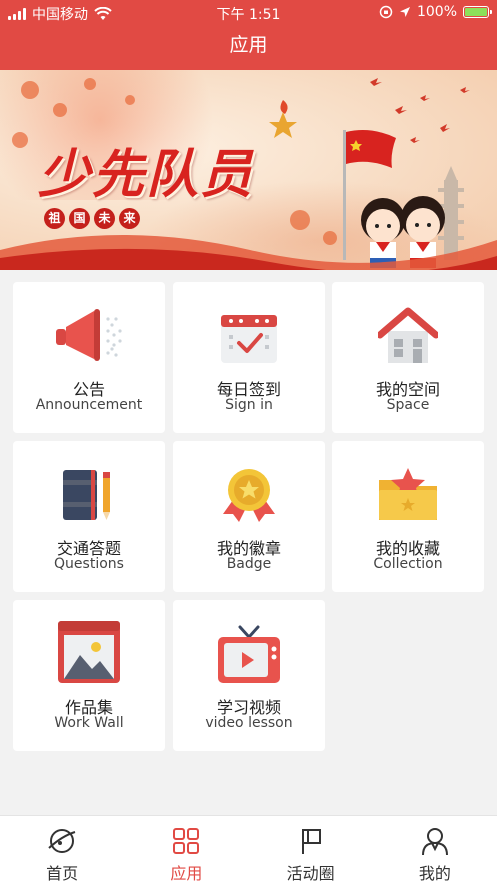  I want to click on planet-icon, so click(62, 841).